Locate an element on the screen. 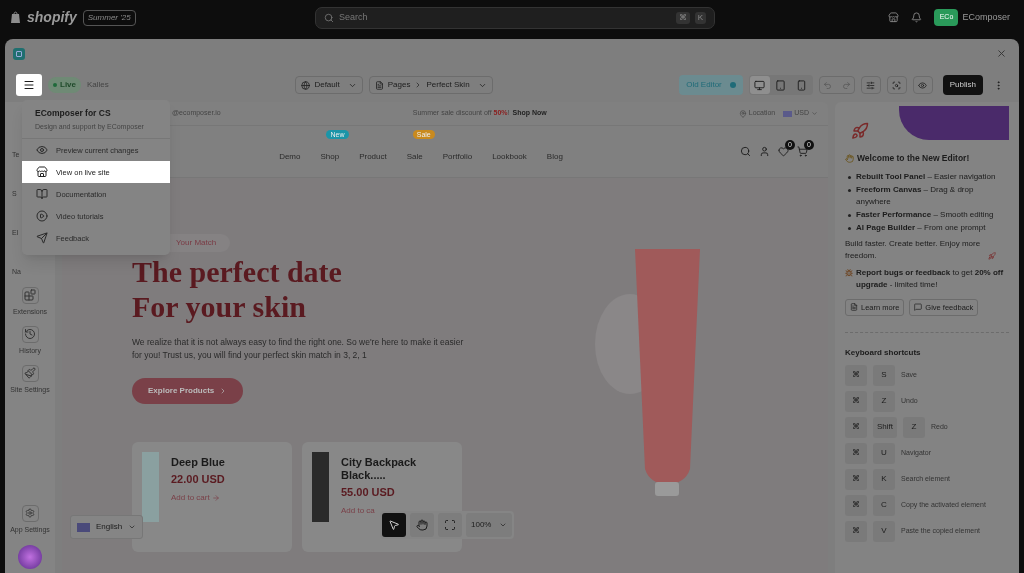 The height and width of the screenshot is (573, 1024). paintbrush-icon is located at coordinates (30, 373).